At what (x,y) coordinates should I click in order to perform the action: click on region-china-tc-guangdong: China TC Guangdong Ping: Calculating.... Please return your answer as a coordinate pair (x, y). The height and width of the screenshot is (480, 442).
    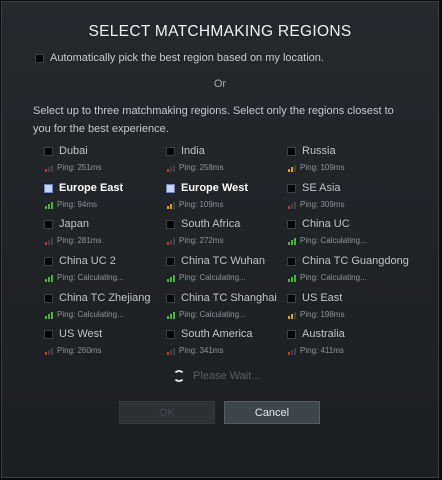
    Looking at the image, I should click on (342, 271).